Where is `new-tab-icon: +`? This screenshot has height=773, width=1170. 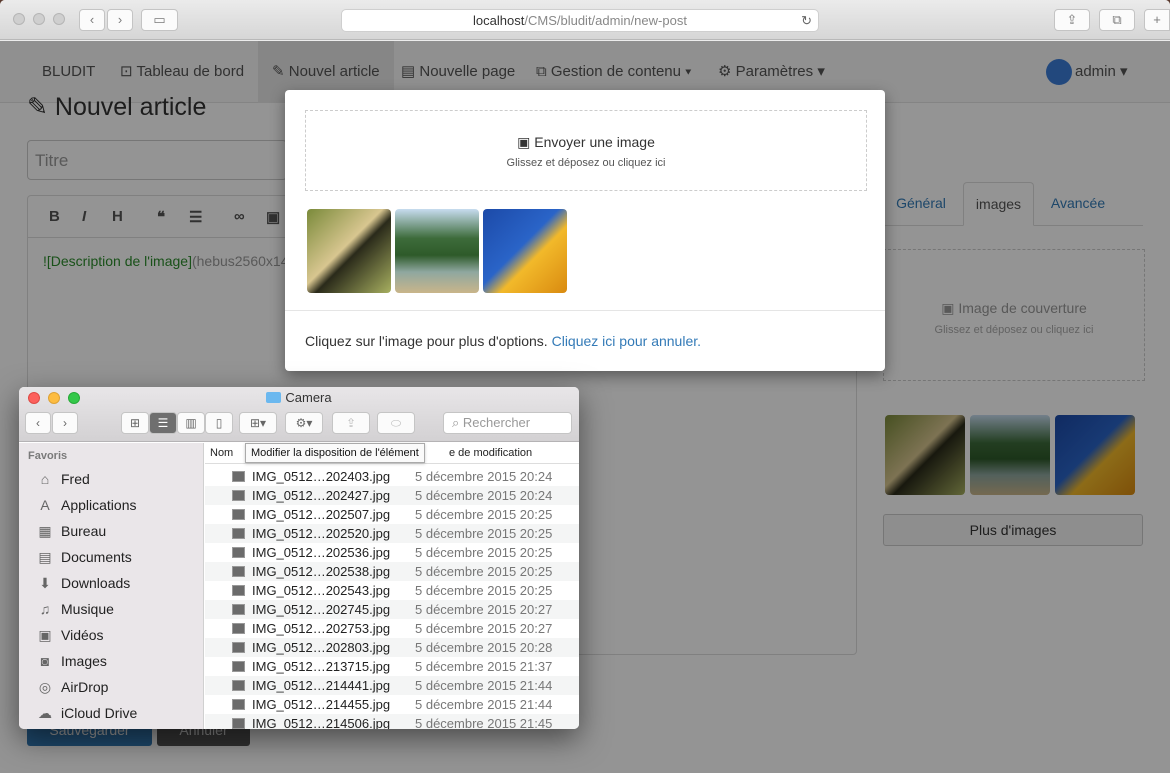 new-tab-icon: + is located at coordinates (1157, 20).